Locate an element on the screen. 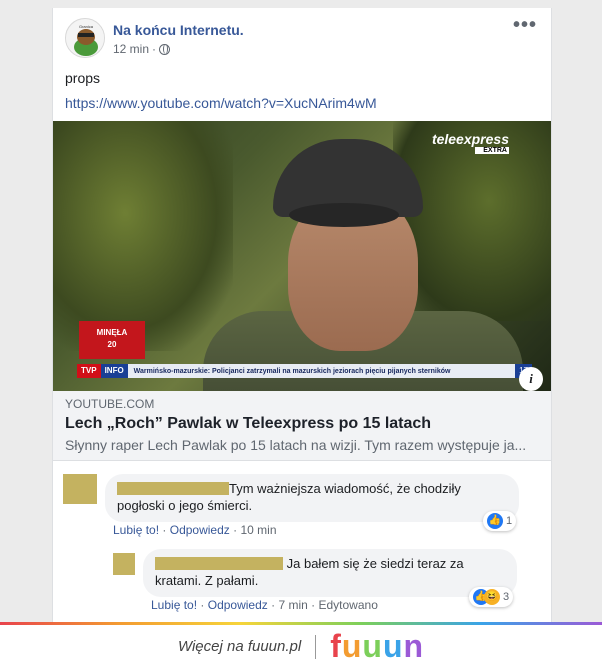 The image size is (602, 668). post-time: 12 min is located at coordinates (131, 49).